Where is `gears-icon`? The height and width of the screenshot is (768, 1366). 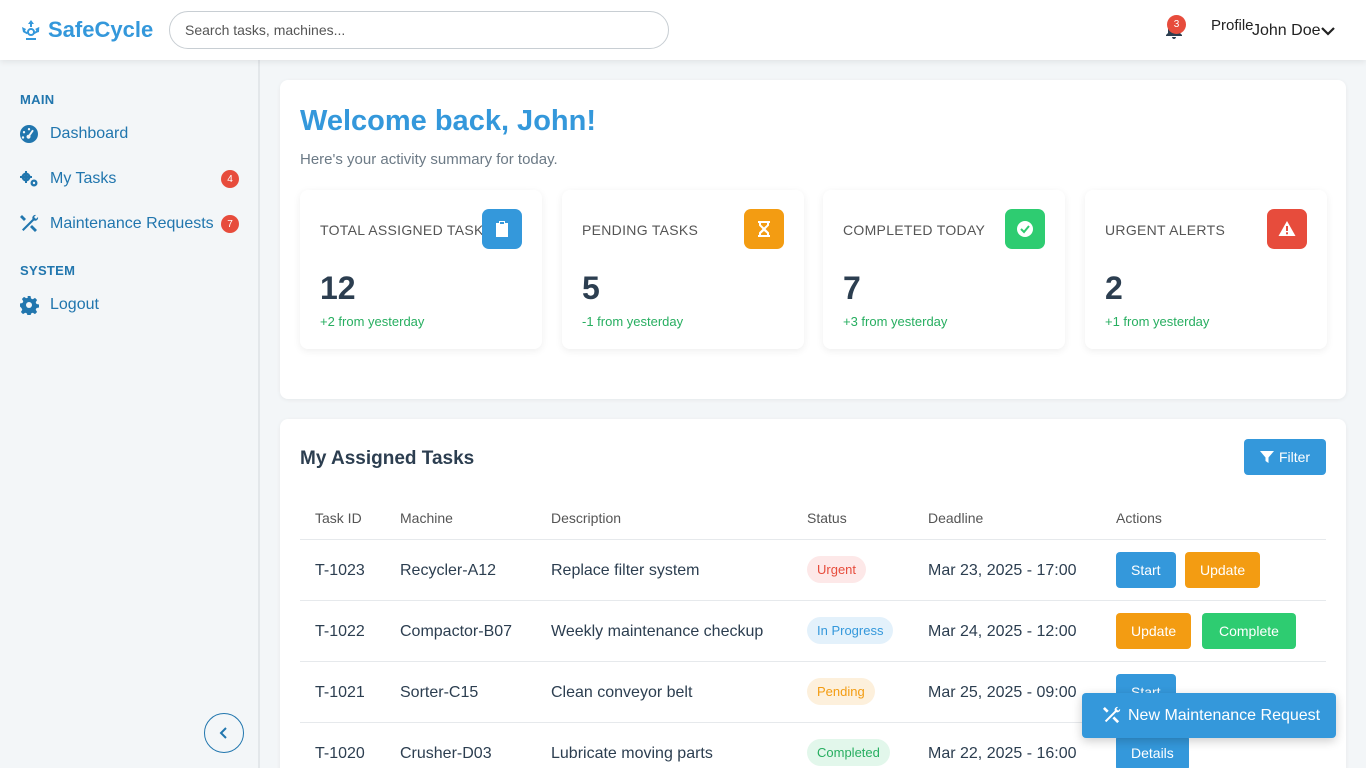 gears-icon is located at coordinates (29, 179).